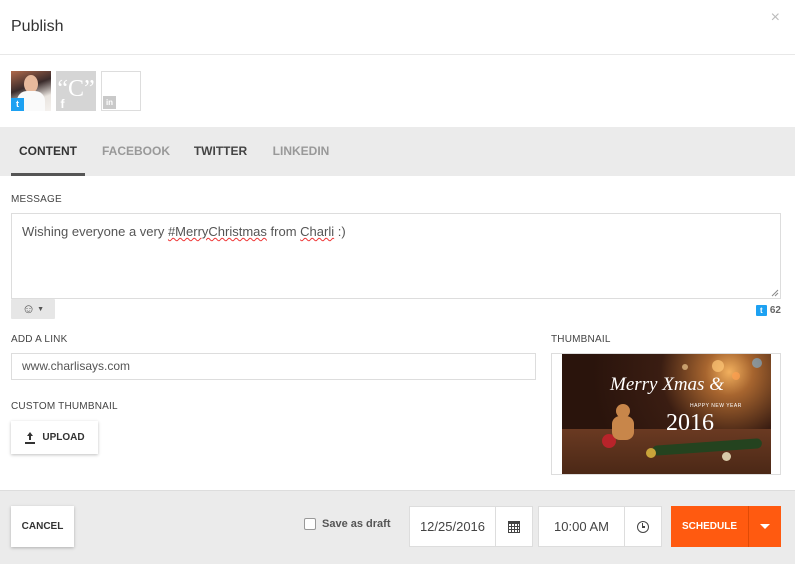 The width and height of the screenshot is (795, 564). I want to click on save-as-draft-checkbox: Save as draft, so click(347, 524).